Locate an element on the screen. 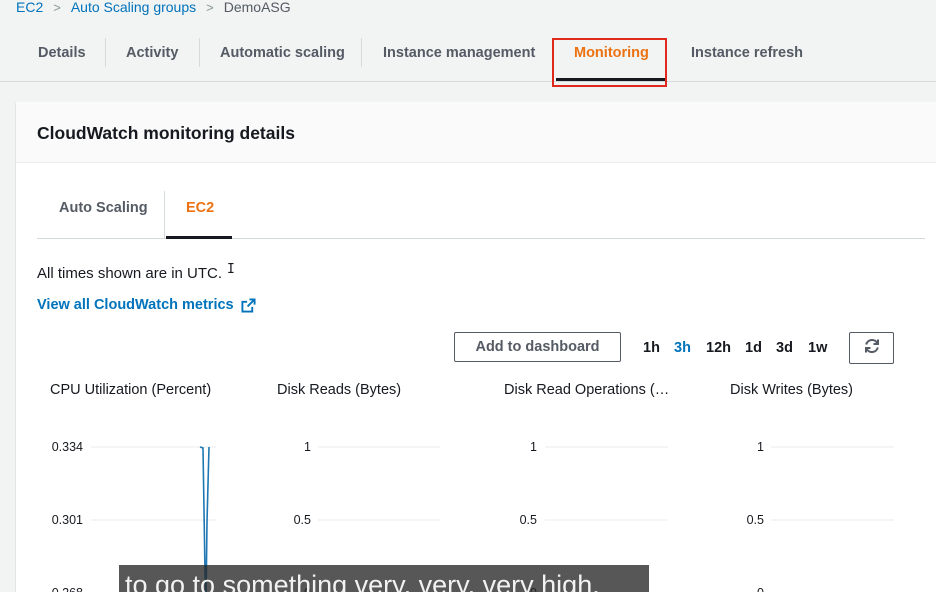 This screenshot has width=936, height=592. monitoring-tab-highlight is located at coordinates (609, 62).